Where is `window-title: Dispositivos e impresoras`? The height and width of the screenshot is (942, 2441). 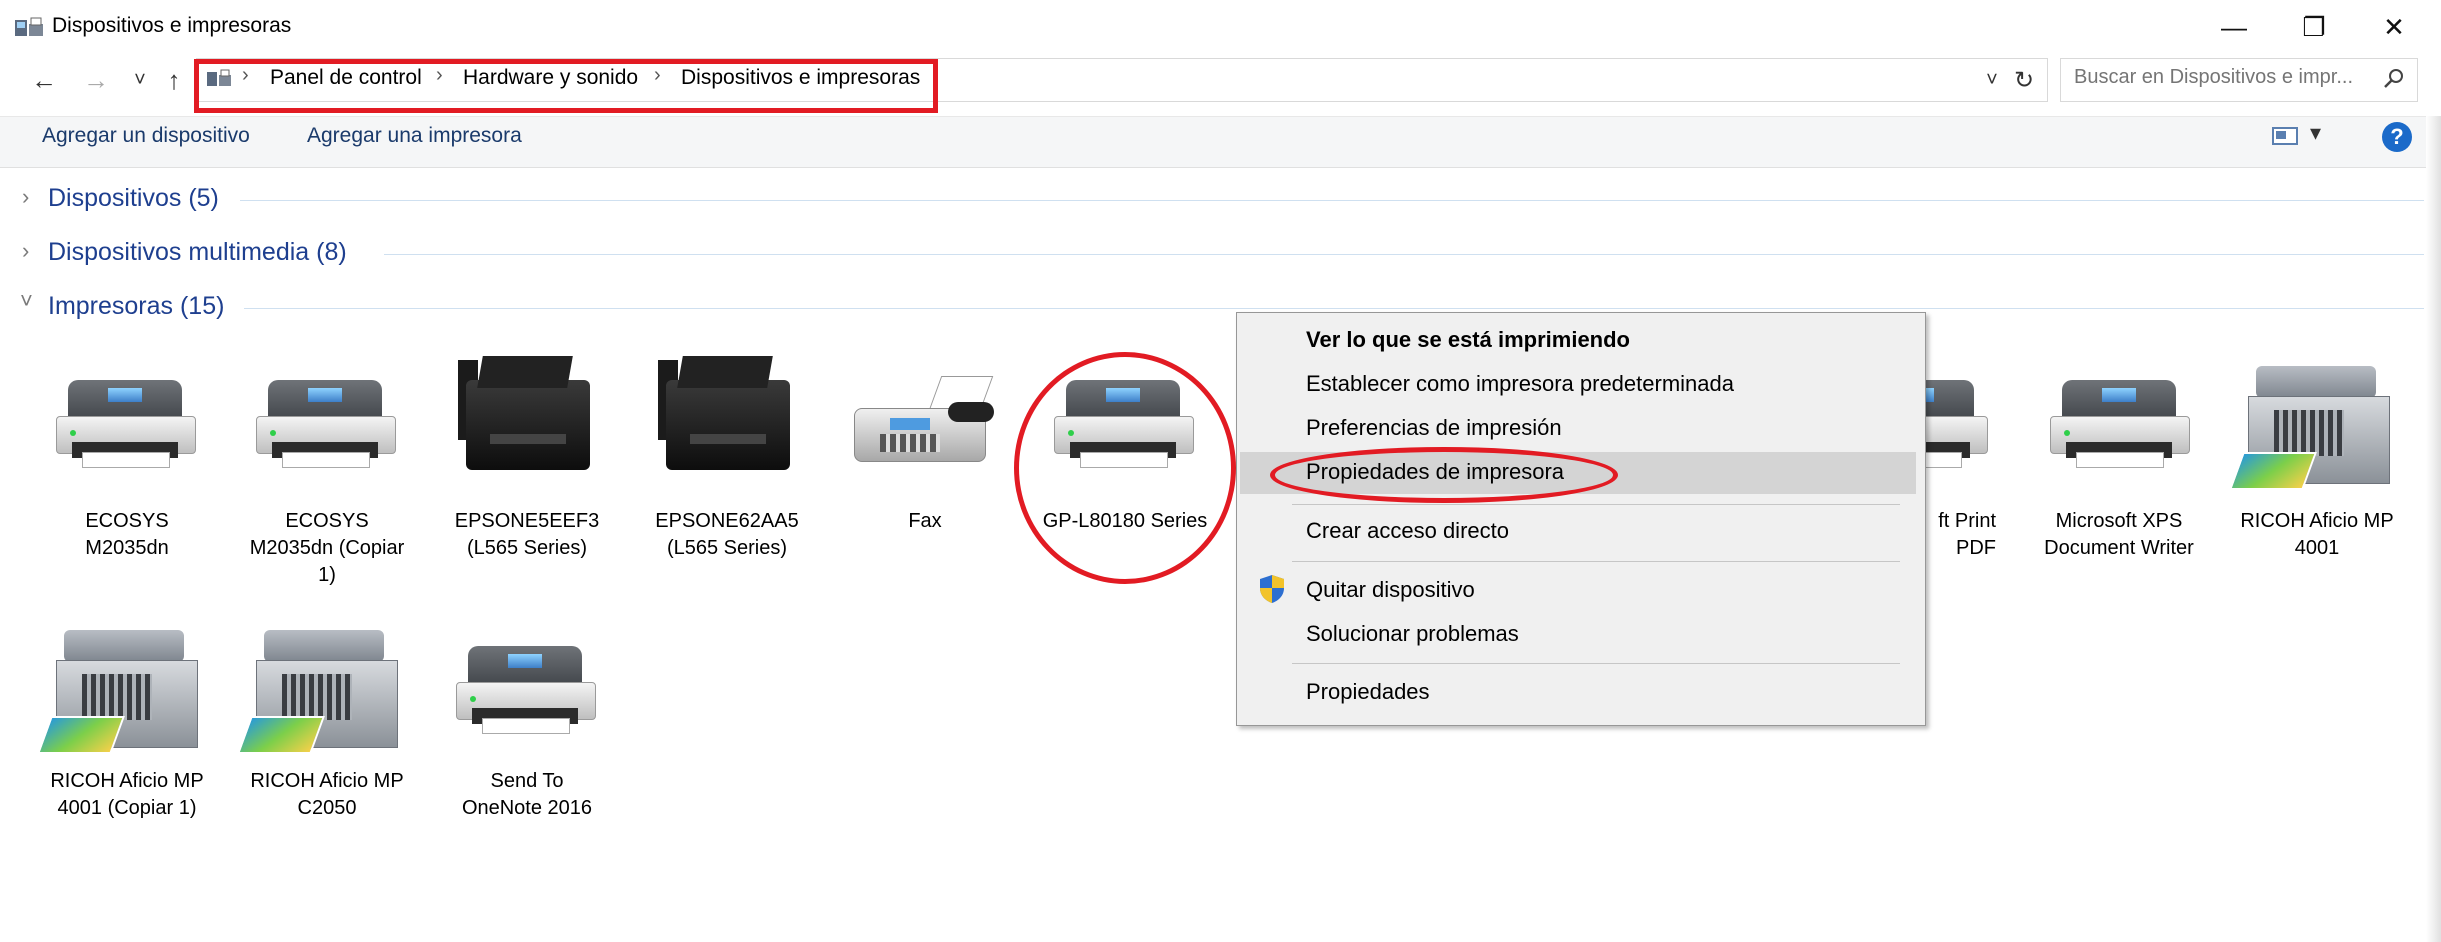
window-title: Dispositivos e impresoras is located at coordinates (172, 25).